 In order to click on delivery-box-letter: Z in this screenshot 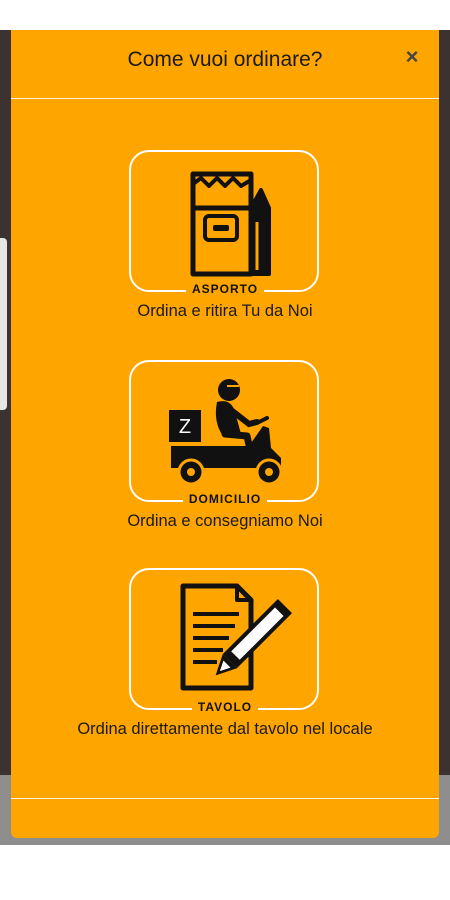, I will do `click(185, 427)`.